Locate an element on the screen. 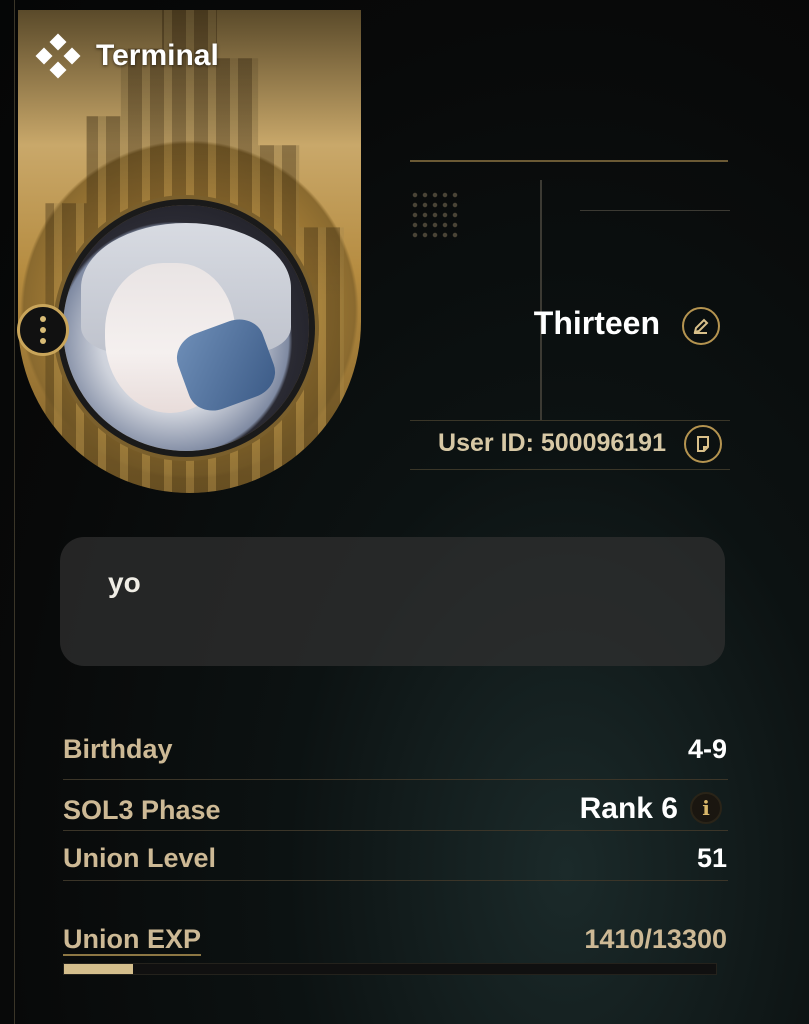 The image size is (809, 1024). sol3-phase-value: Rank 6 is located at coordinates (628, 808).